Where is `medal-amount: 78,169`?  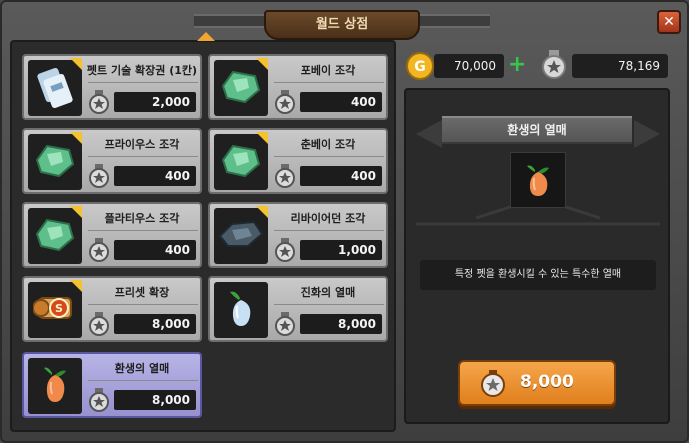
medal-amount: 78,169 is located at coordinates (620, 66).